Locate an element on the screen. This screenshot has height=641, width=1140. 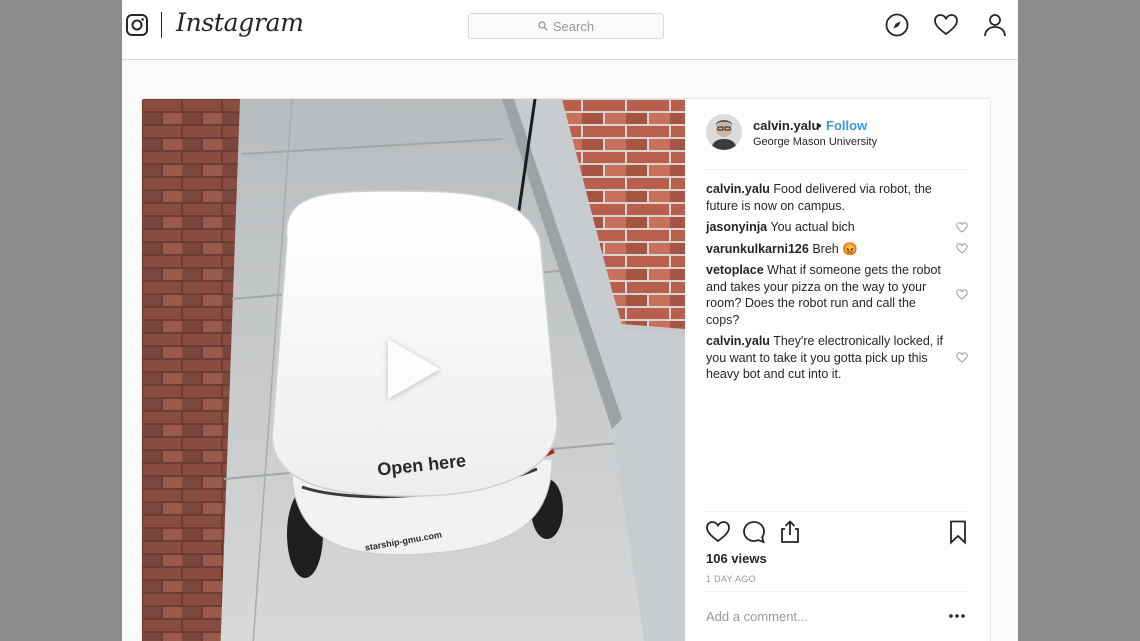
search-input: Search is located at coordinates (566, 26).